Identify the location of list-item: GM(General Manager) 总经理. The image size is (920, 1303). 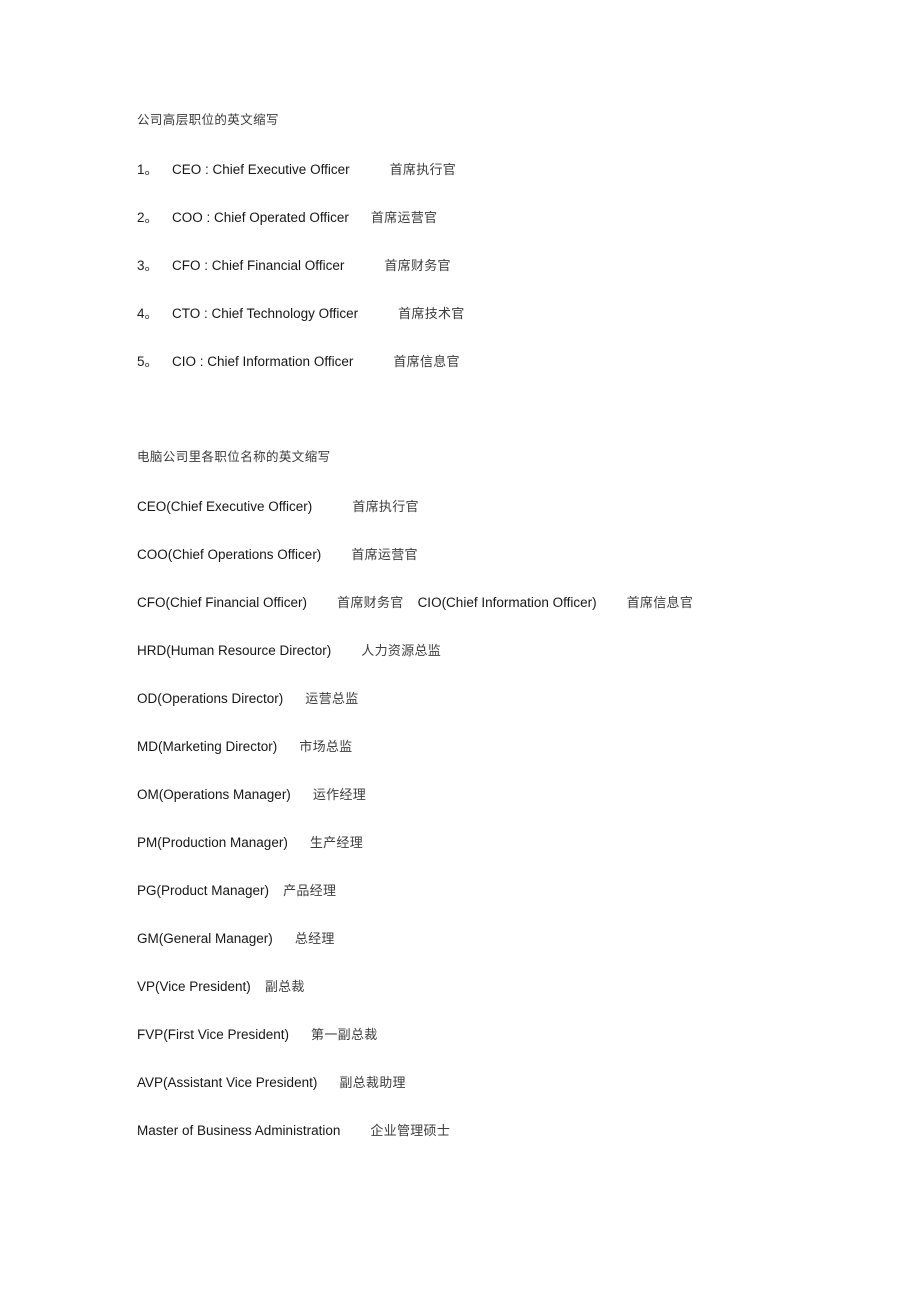
(508, 939).